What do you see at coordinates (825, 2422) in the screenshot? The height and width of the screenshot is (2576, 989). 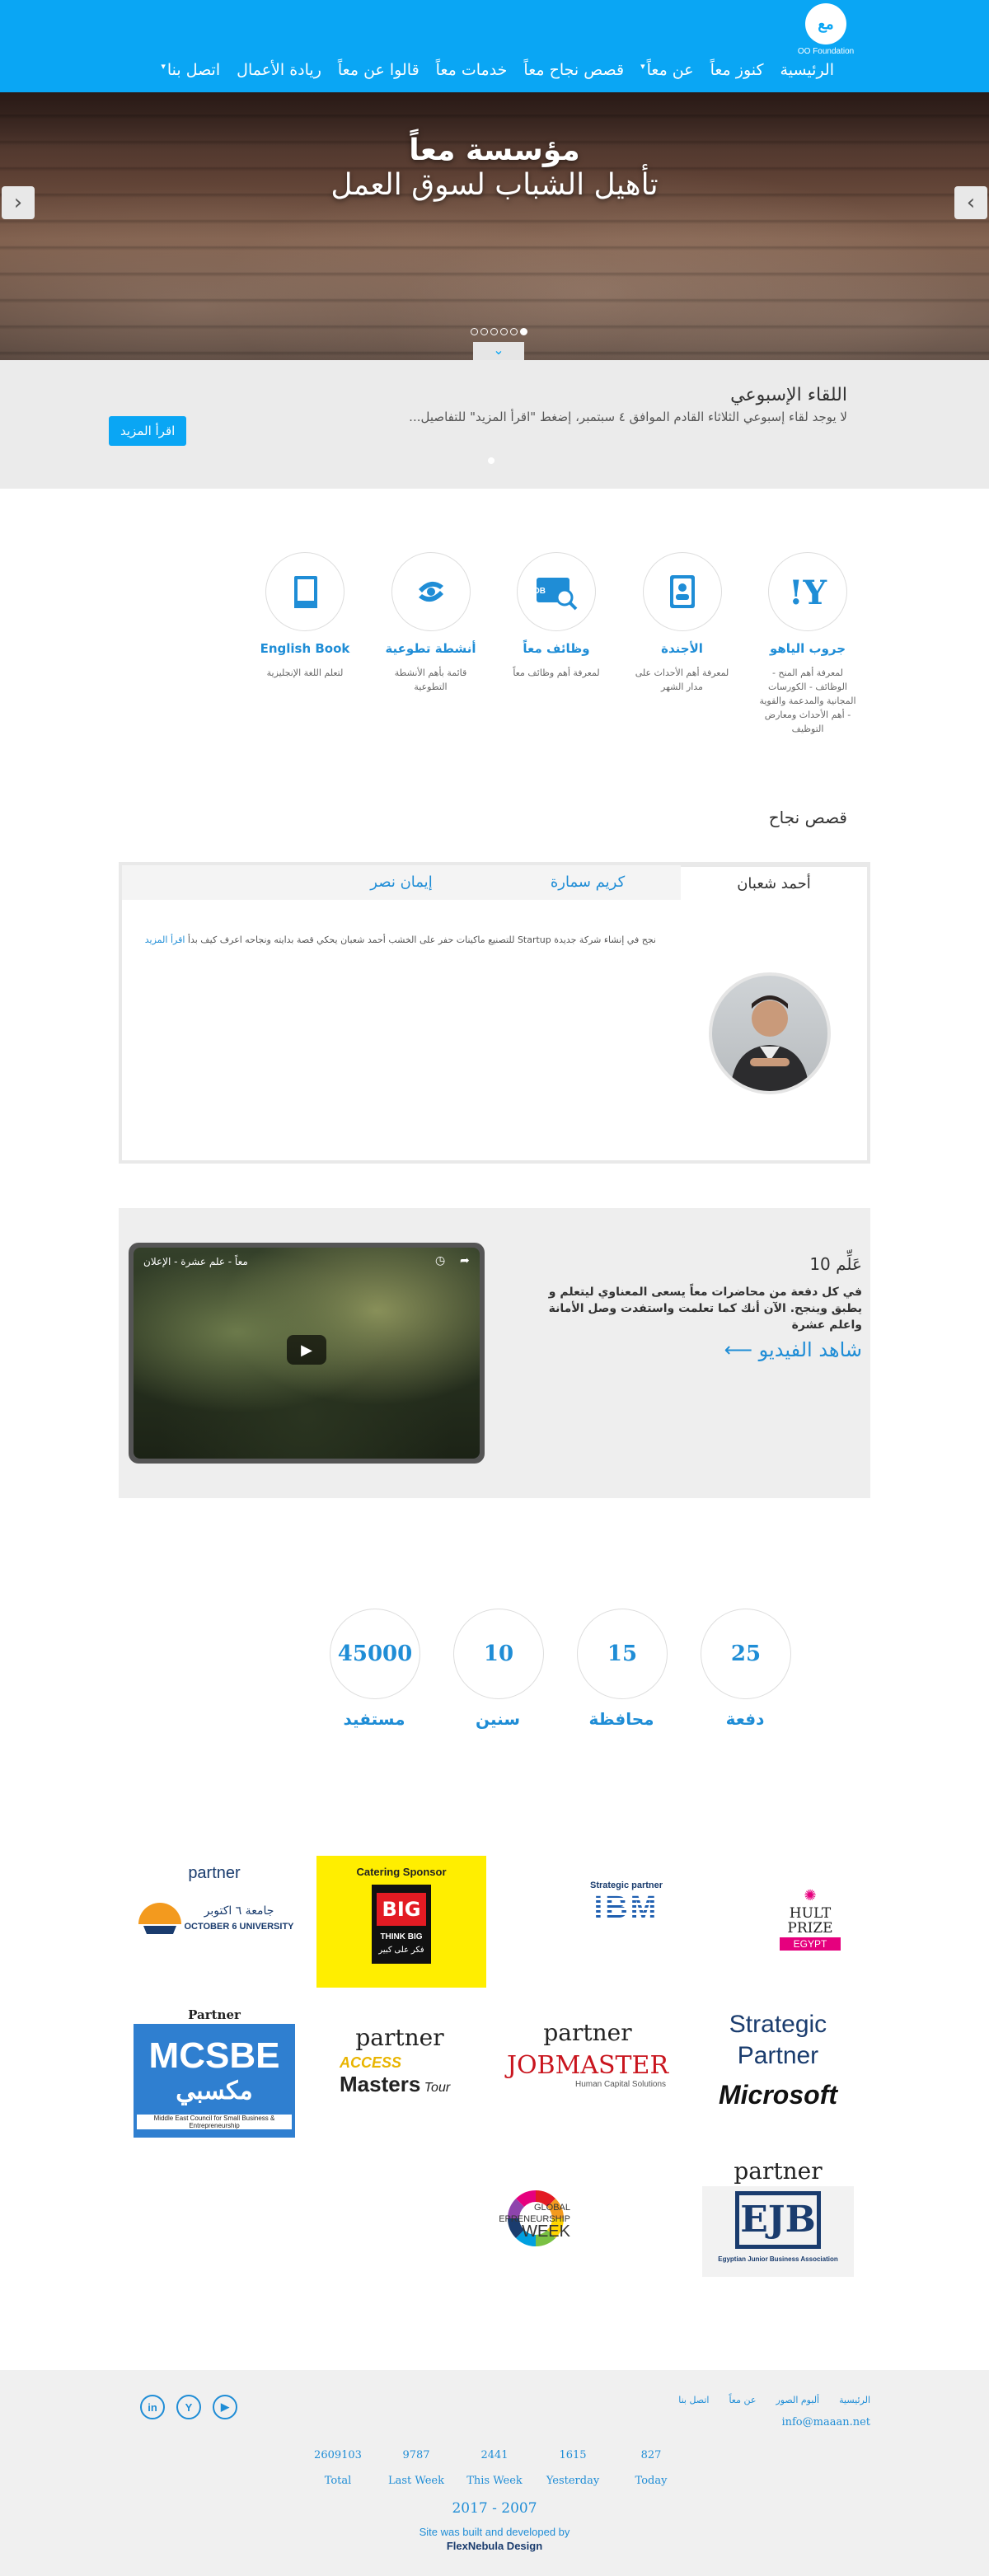 I see `footer-email-link: info@maaan.net` at bounding box center [825, 2422].